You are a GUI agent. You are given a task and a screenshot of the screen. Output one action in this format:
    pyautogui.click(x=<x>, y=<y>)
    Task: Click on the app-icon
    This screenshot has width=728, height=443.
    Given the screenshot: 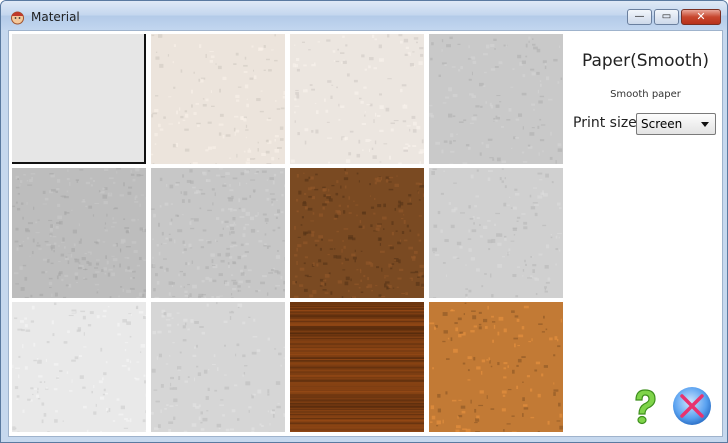 What is the action you would take?
    pyautogui.click(x=17, y=18)
    